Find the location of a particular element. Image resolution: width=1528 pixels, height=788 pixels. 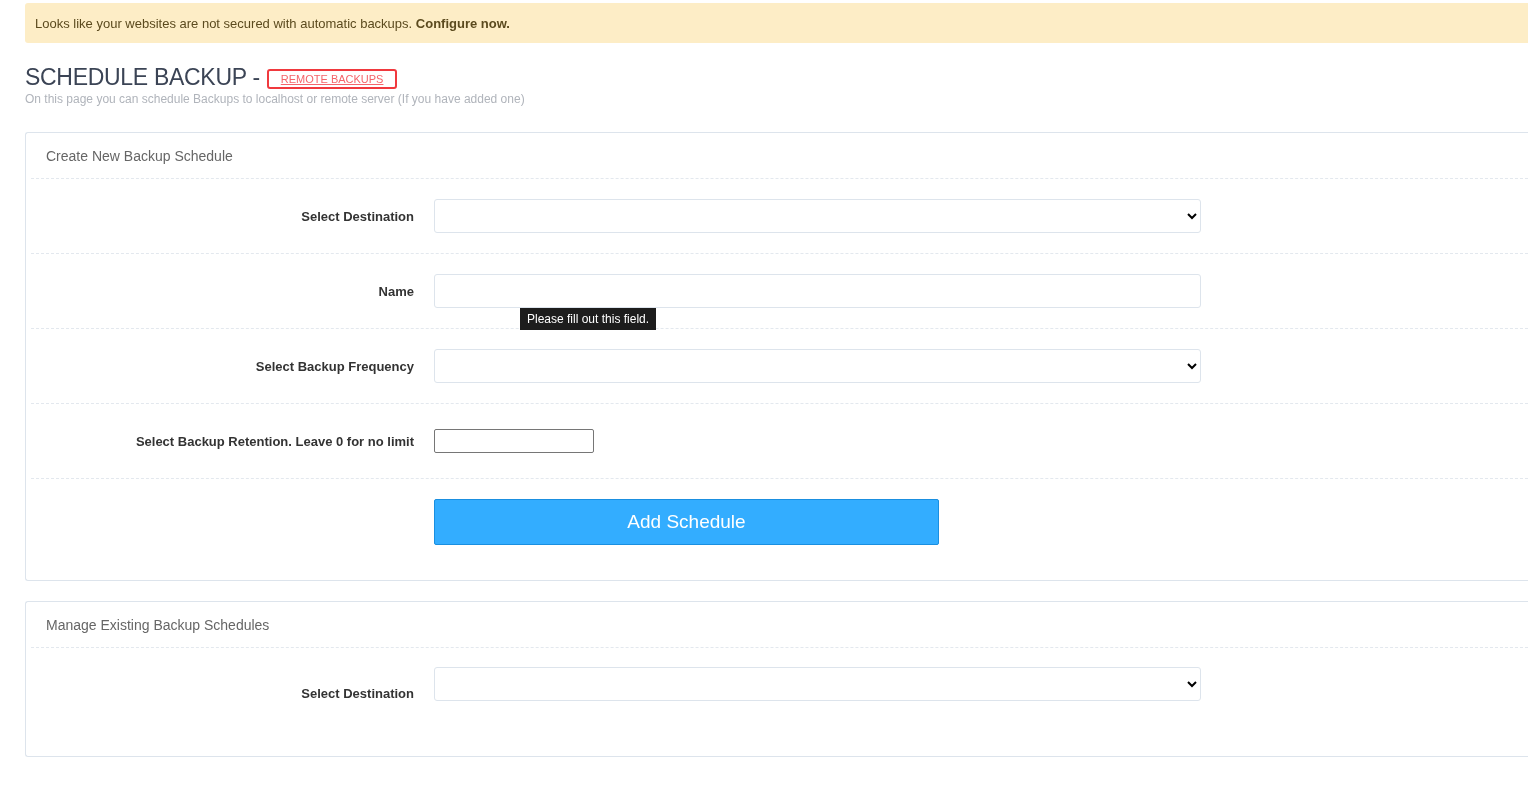

page-subtitle: On this page you can schedule Backups to localhost or remote server (If you have added one) is located at coordinates (275, 99).